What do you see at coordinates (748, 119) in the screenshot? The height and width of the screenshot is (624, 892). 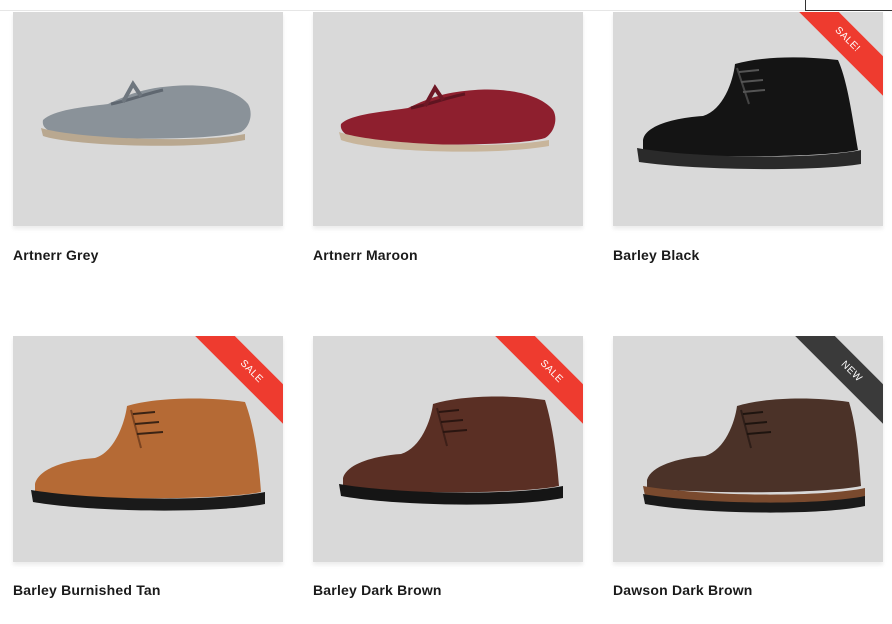 I see `product-image: SALE!` at bounding box center [748, 119].